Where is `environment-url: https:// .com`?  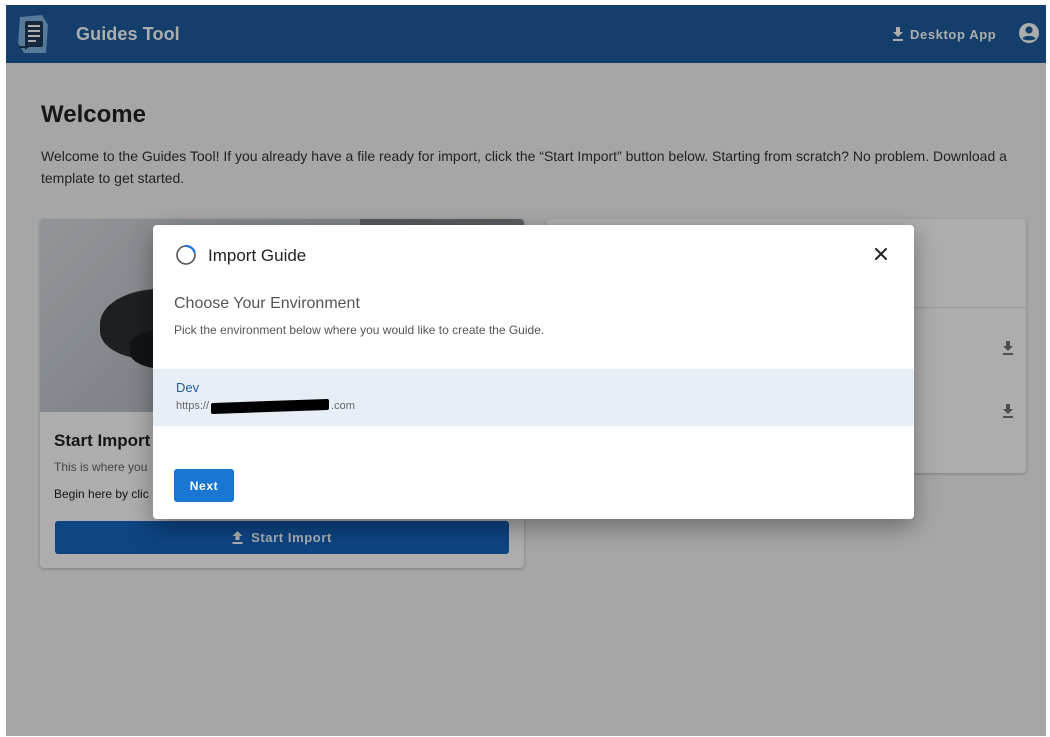
environment-url: https:// .com is located at coordinates (265, 406).